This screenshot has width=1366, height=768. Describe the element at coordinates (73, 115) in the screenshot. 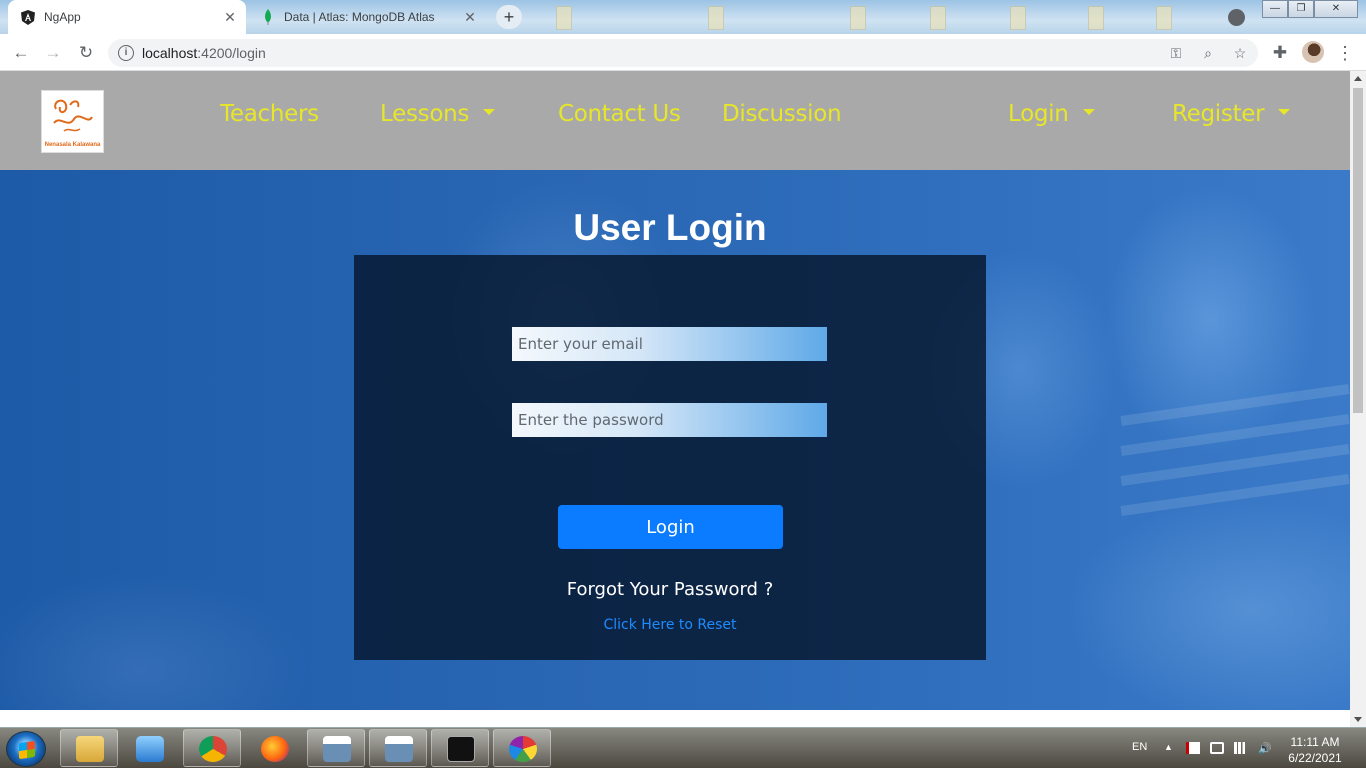

I see `logo-calligraphy-icon` at that location.